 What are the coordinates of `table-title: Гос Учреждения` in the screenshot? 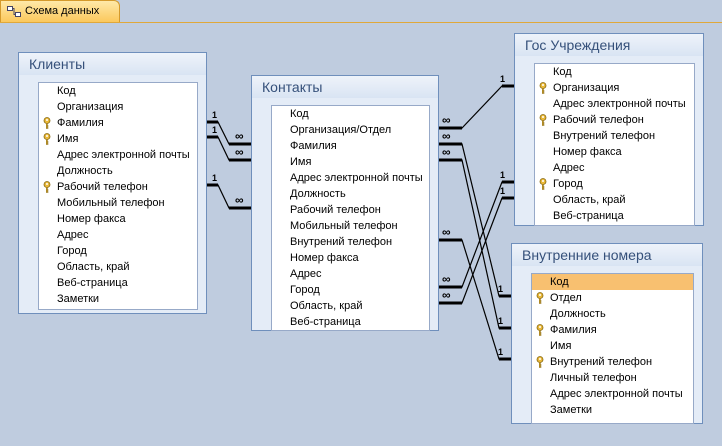 It's located at (609, 45).